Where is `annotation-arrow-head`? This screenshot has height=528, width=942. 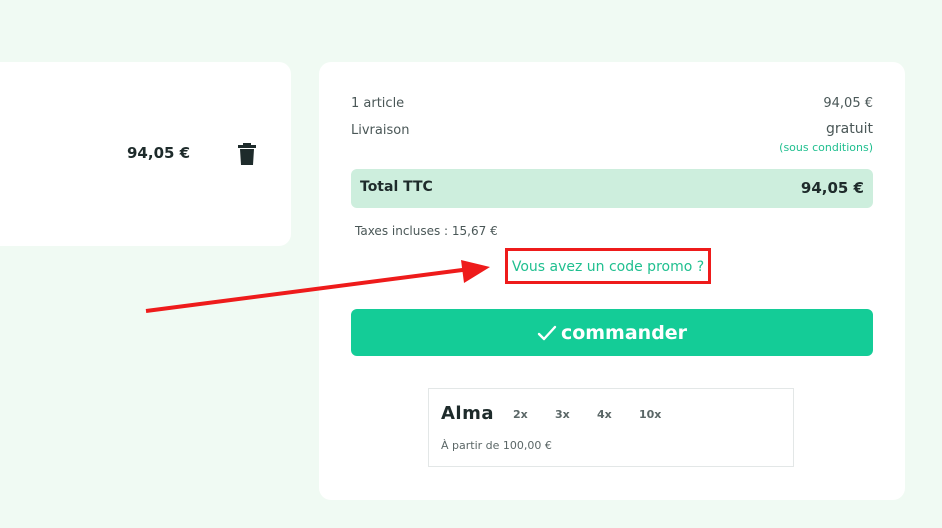
annotation-arrow-head is located at coordinates (475, 271).